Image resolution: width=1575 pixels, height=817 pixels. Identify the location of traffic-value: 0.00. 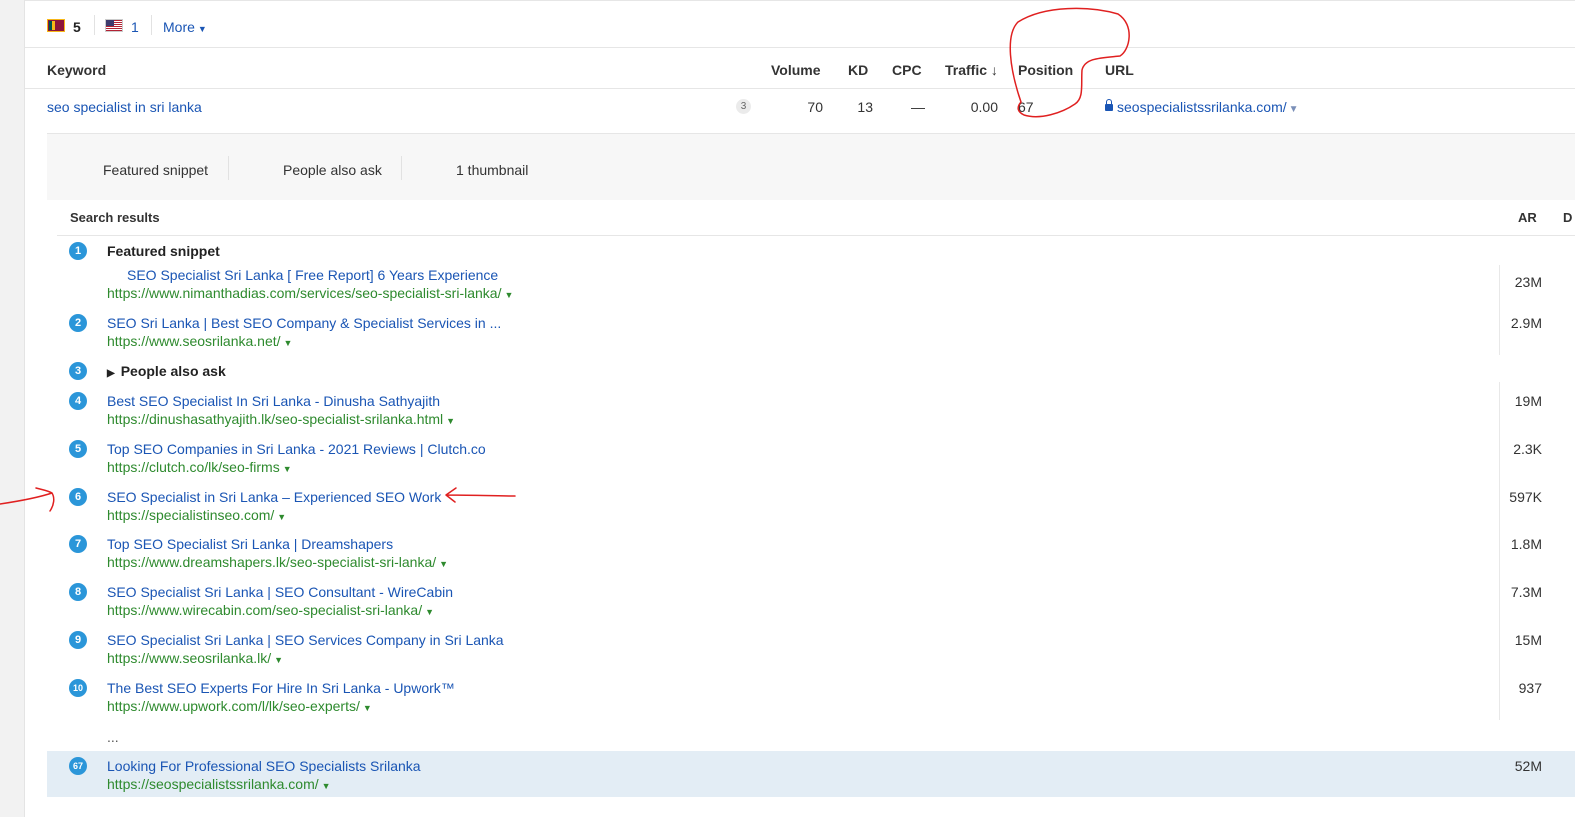
(984, 107).